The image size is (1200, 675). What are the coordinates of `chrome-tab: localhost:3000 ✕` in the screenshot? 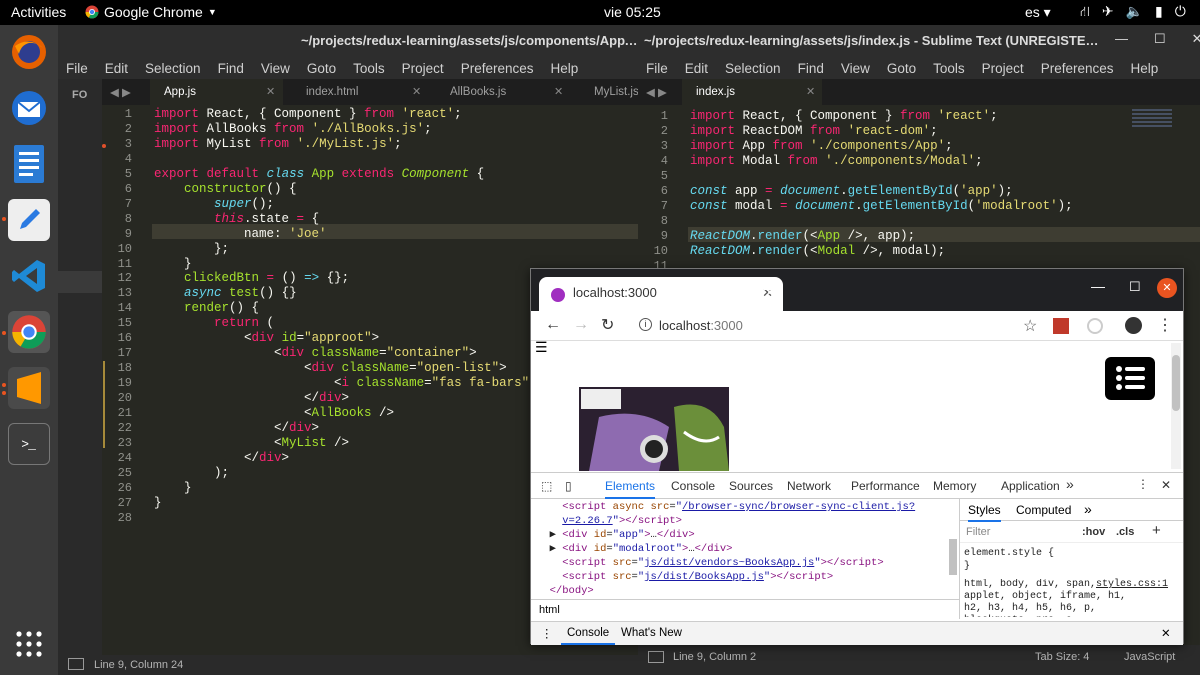 It's located at (661, 294).